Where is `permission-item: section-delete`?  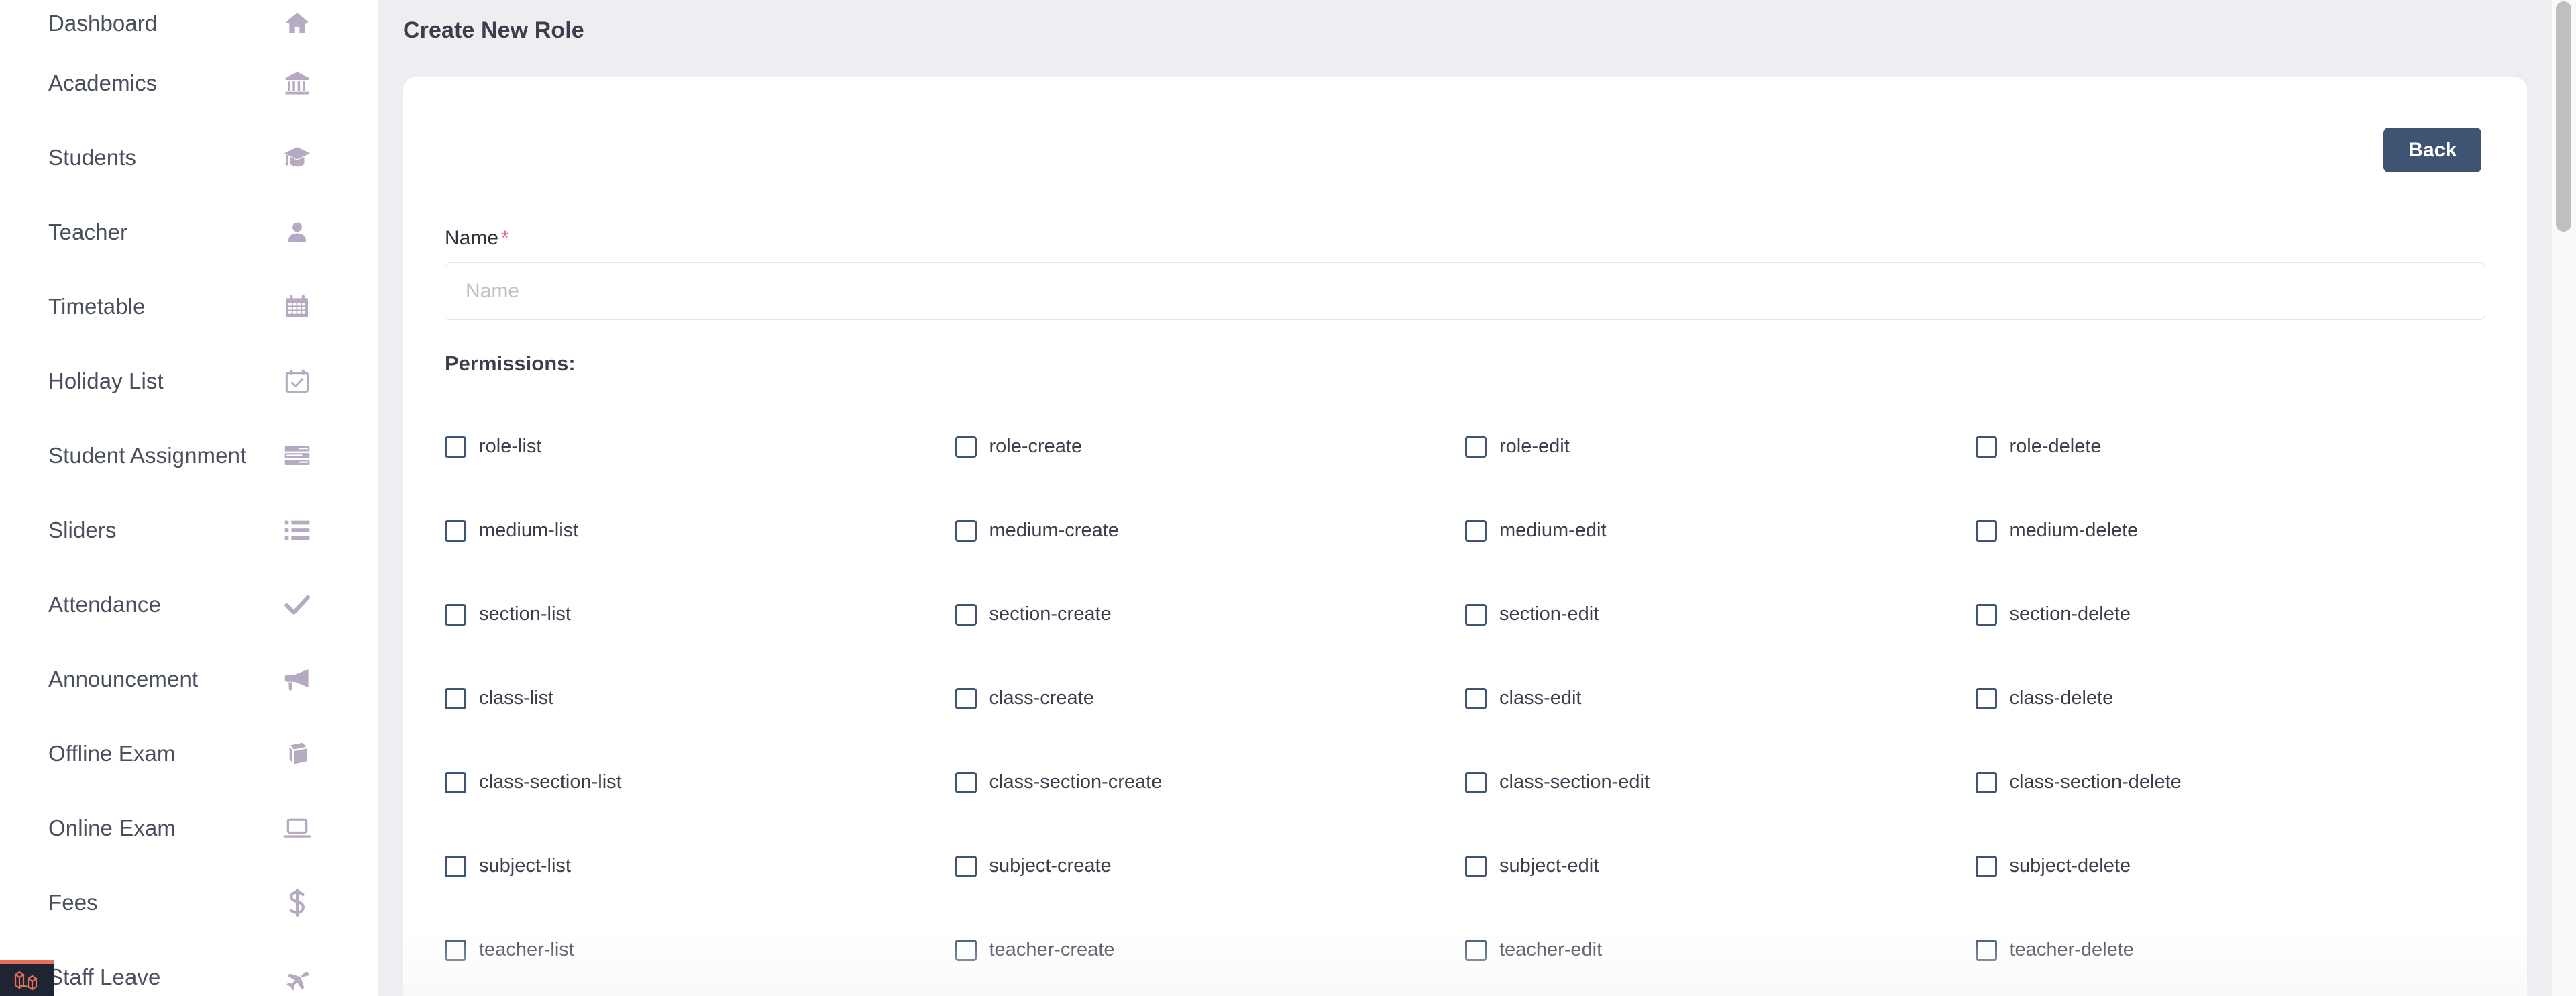
permission-item: section-delete is located at coordinates (2230, 614).